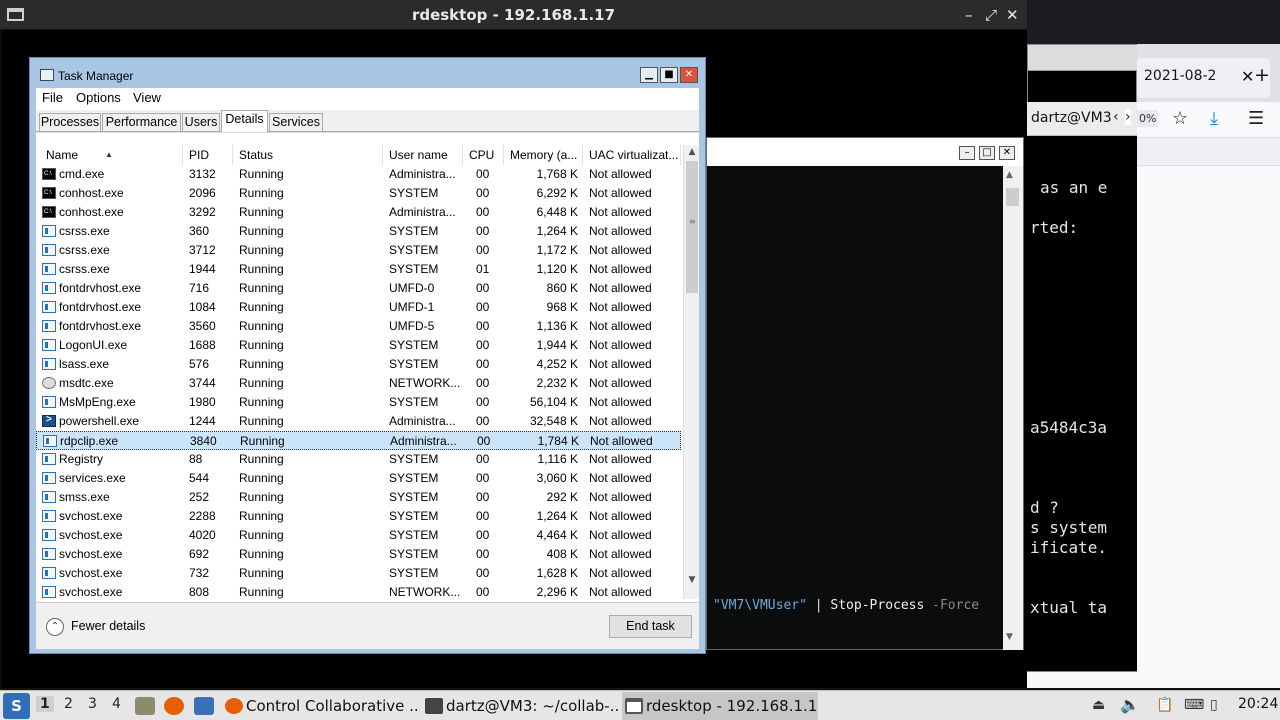 Image resolution: width=1280 pixels, height=720 pixels. I want to click on task-manager-titlebar: Task Manager ▁ ■ ✕, so click(367, 73).